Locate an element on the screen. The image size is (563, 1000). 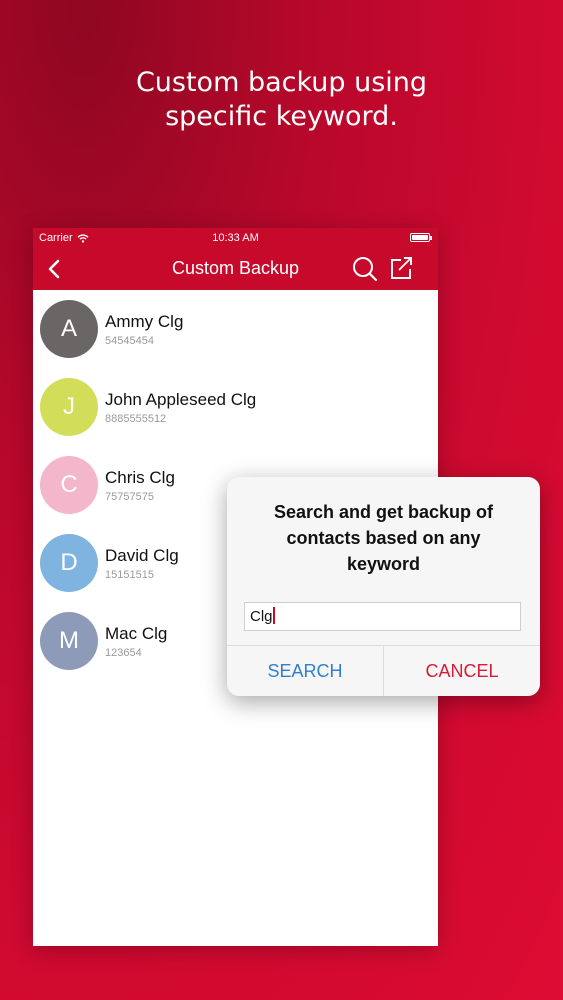
dialog-message-line-3: keyword is located at coordinates (383, 564).